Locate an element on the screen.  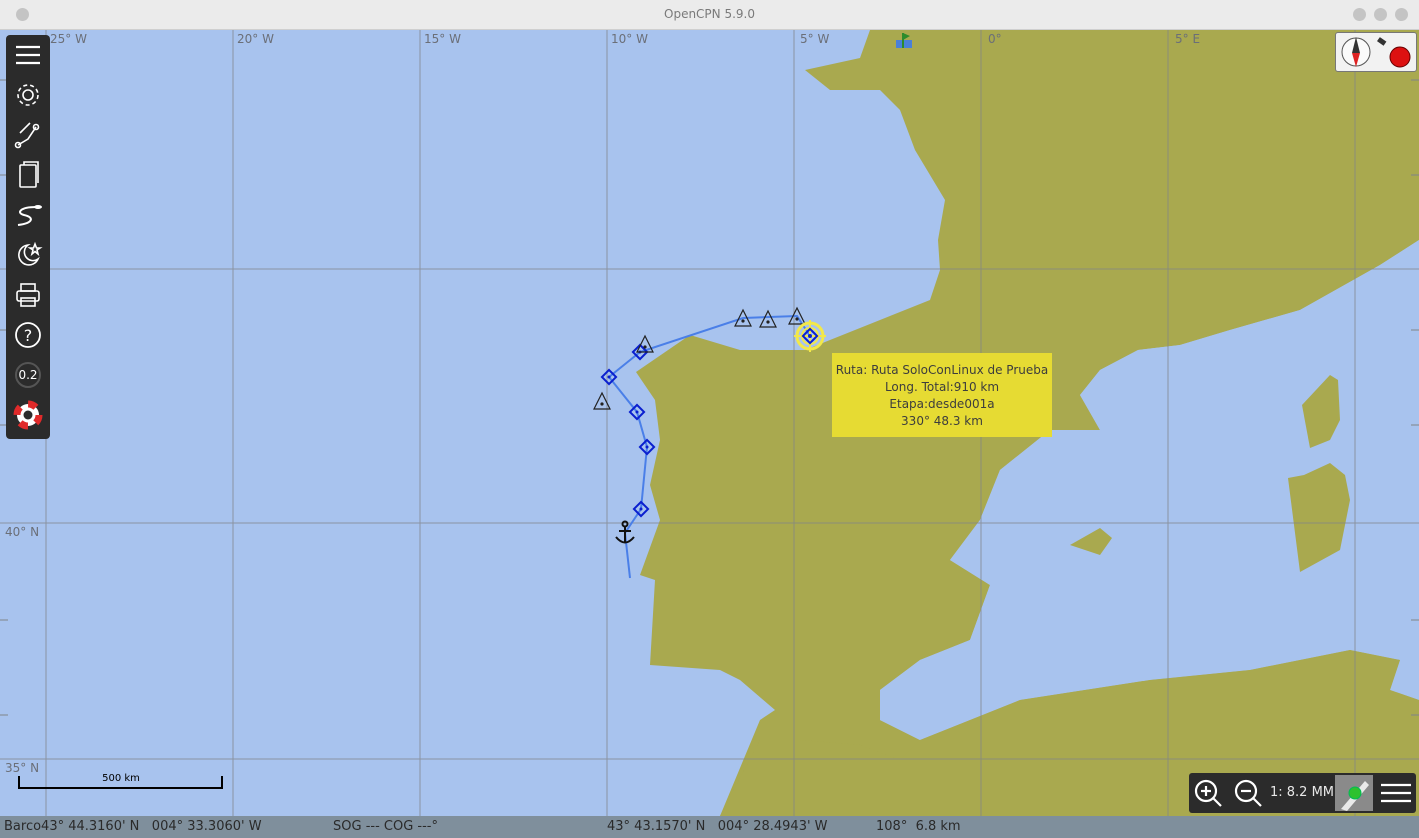
gps-status-icon is located at coordinates (1394, 52).